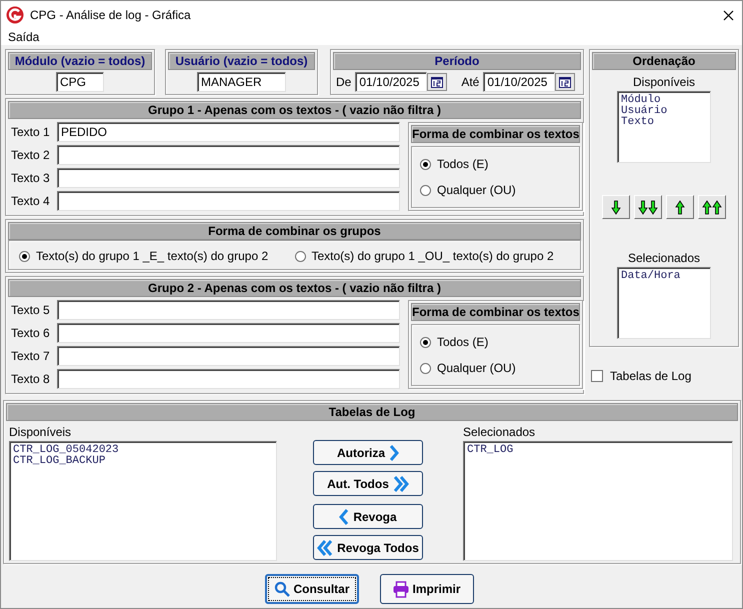  I want to click on move-top-button, so click(712, 207).